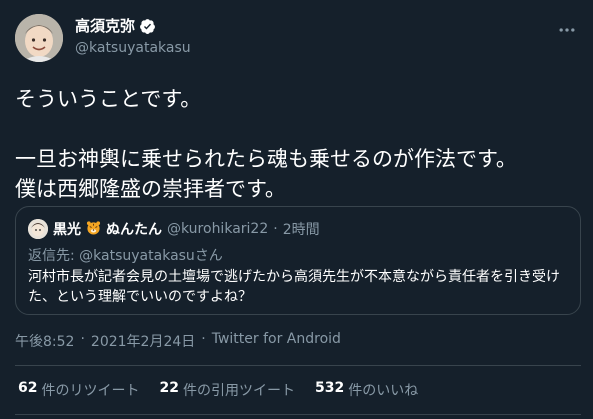 The height and width of the screenshot is (419, 593). Describe the element at coordinates (147, 26) in the screenshot. I see `verified-badge-icon` at that location.